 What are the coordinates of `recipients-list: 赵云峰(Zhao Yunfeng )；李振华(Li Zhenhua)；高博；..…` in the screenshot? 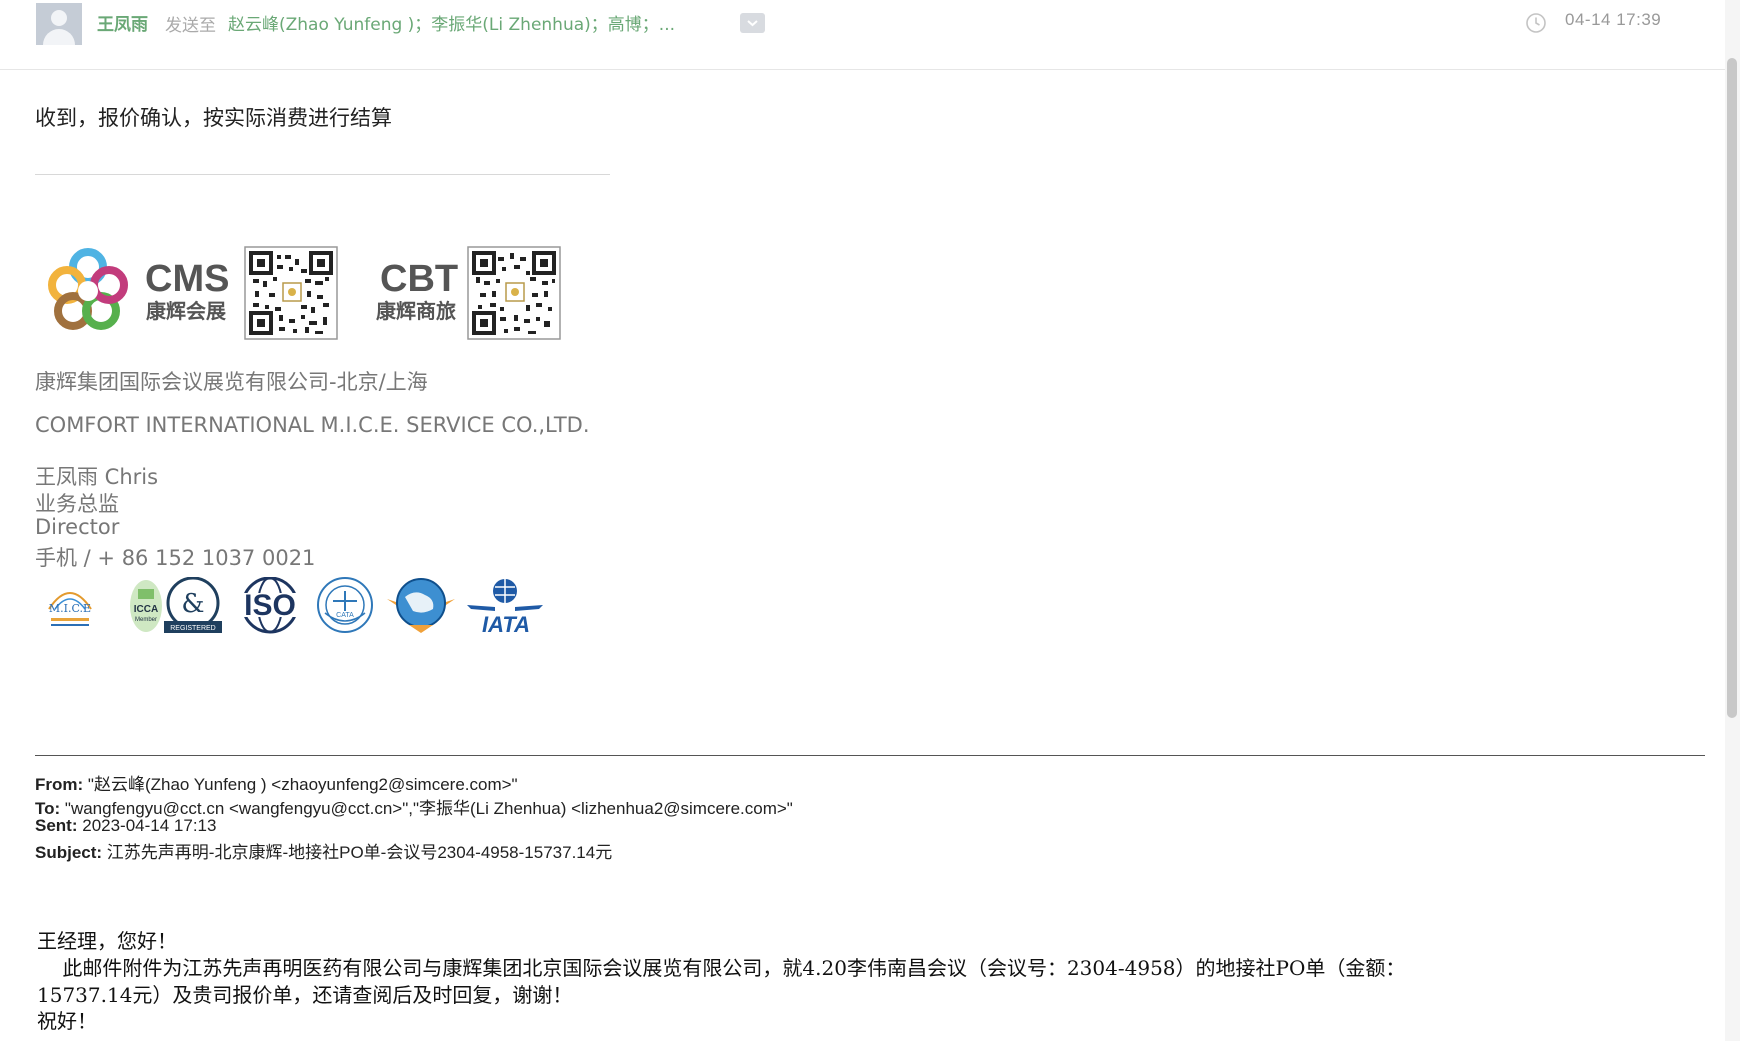 It's located at (451, 22).